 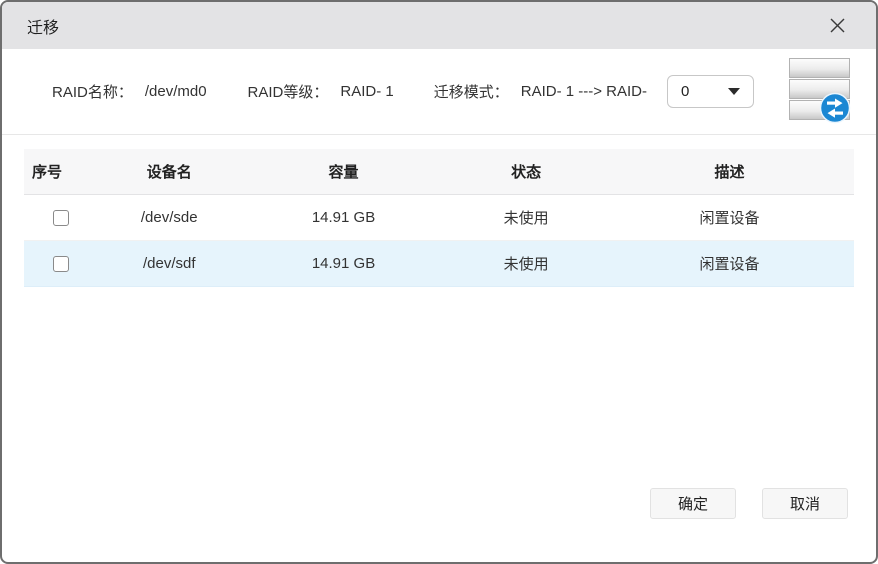 I want to click on cell-device: /dev/sdf, so click(x=169, y=263).